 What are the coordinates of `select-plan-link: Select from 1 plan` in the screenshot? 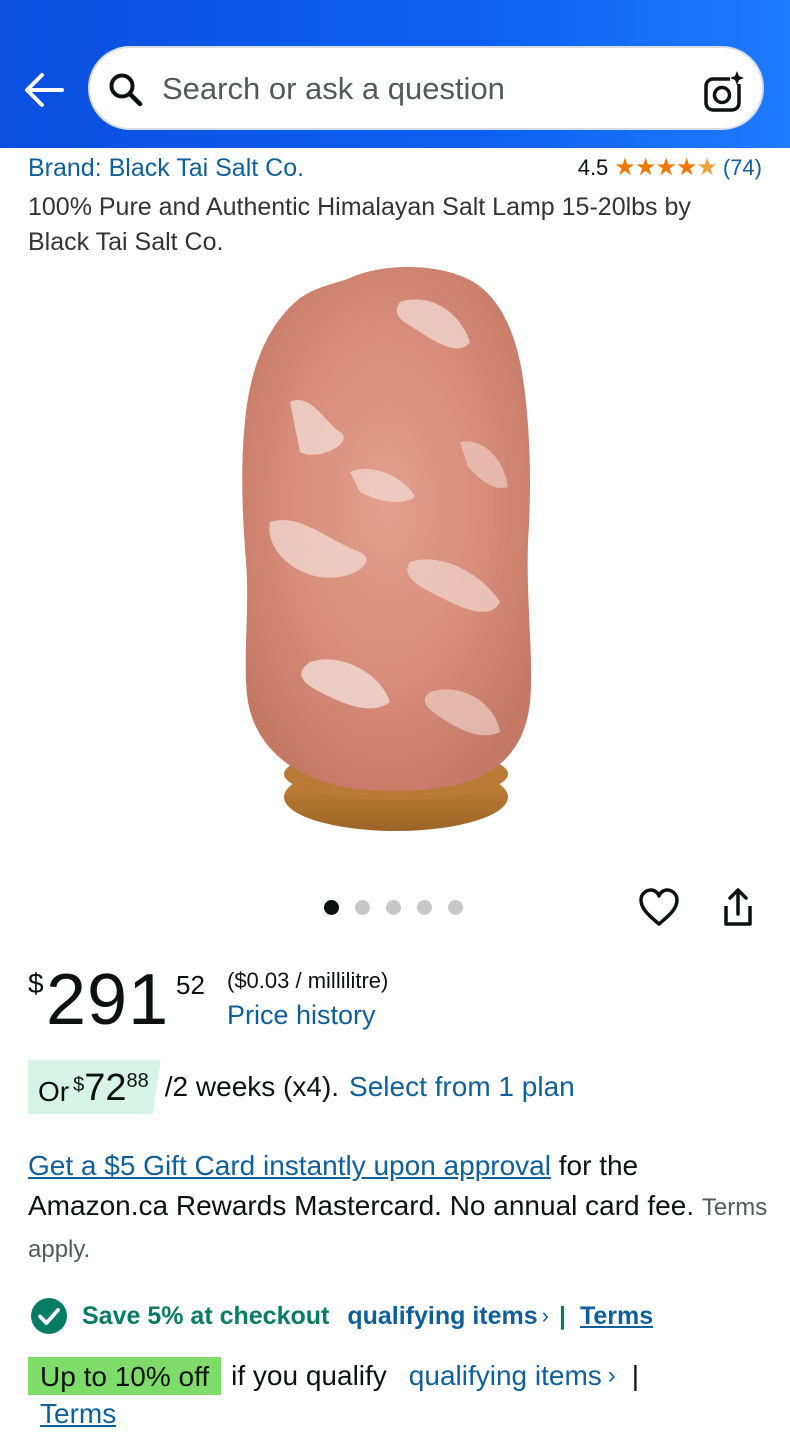 It's located at (462, 1087).